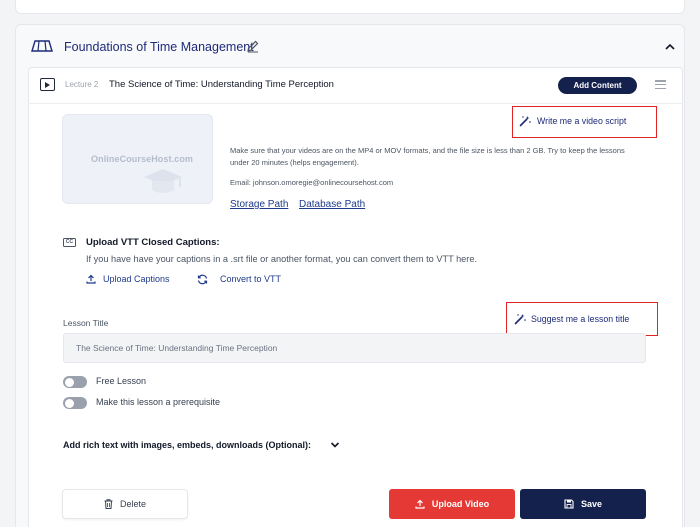  I want to click on chevron-up-icon, so click(670, 47).